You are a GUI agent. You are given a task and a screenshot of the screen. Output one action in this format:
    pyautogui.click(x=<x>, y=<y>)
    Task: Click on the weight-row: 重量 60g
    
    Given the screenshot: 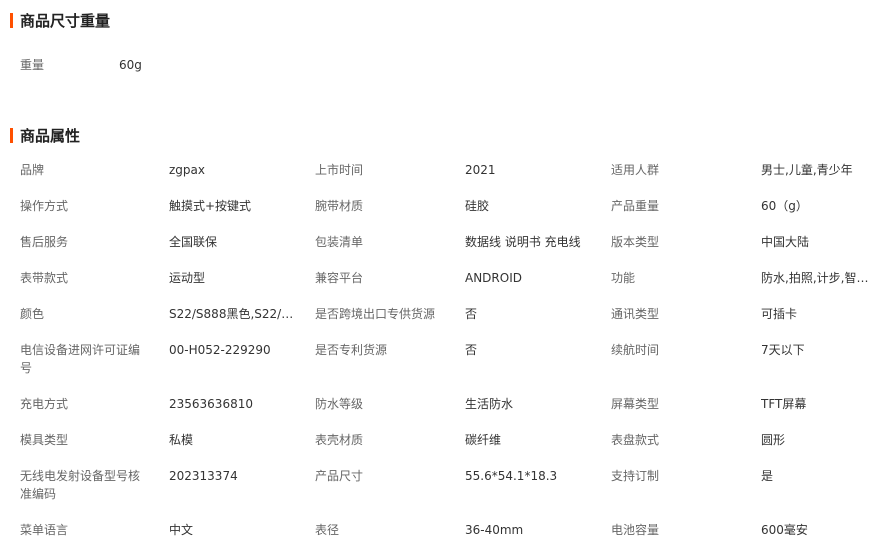 What is the action you would take?
    pyautogui.click(x=446, y=65)
    